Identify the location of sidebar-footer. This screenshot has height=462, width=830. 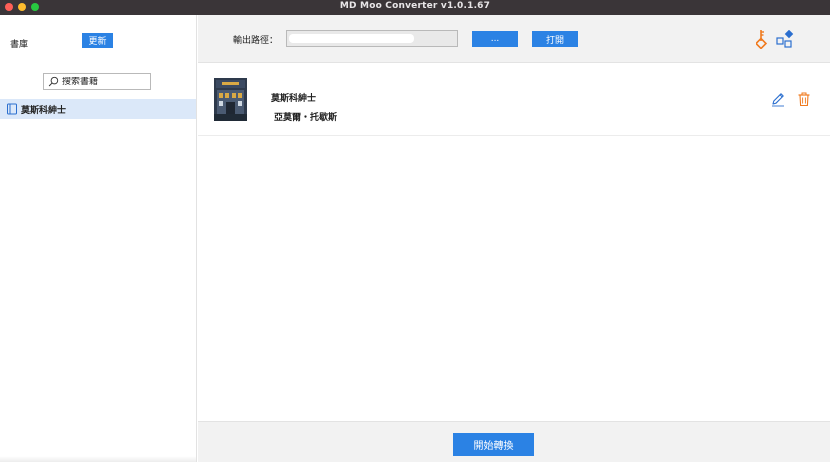
(98, 459).